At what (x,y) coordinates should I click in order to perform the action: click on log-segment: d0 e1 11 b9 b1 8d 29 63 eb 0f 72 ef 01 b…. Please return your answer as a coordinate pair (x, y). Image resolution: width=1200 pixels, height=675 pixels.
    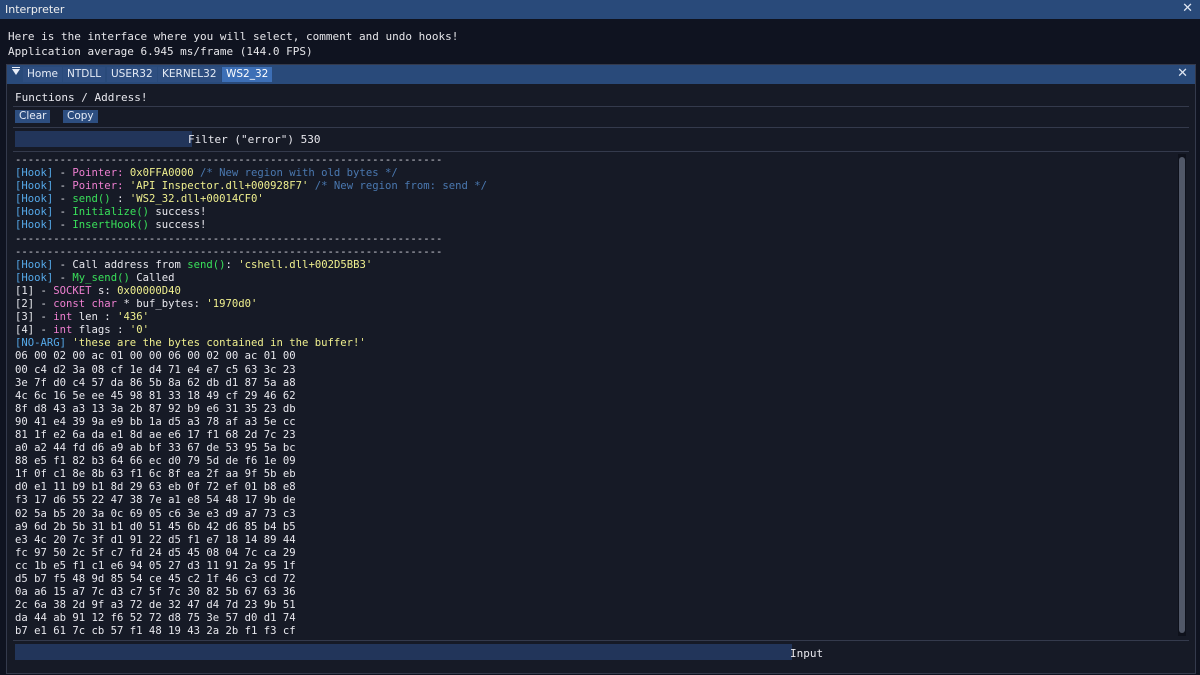
    Looking at the image, I should click on (155, 487).